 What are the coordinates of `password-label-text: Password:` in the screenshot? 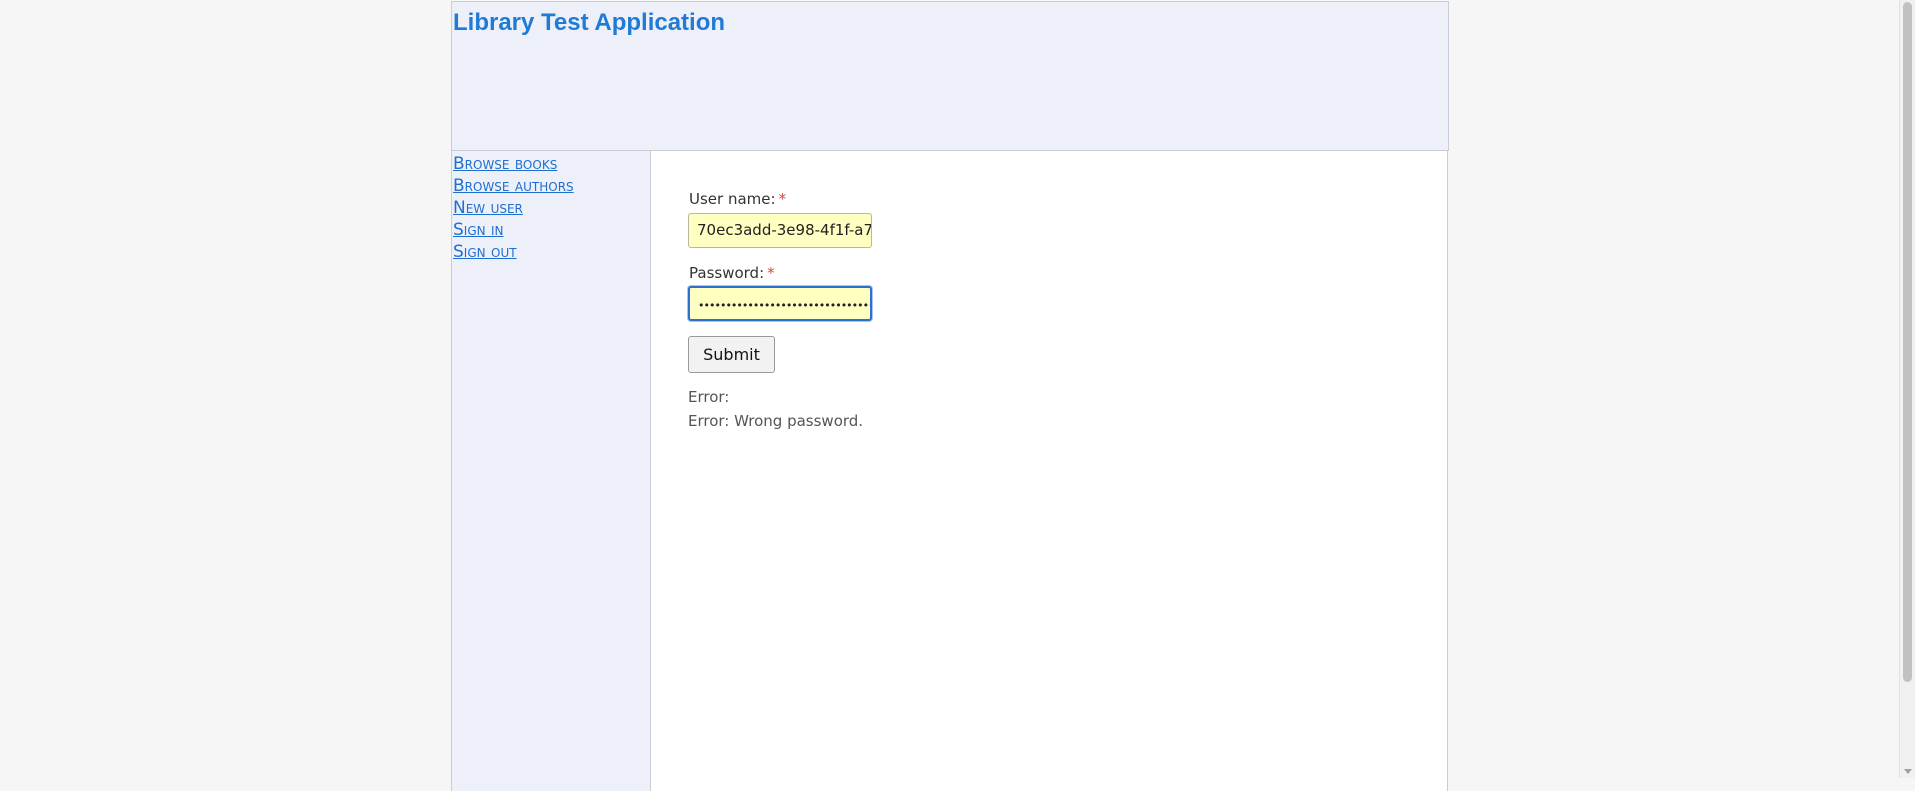 It's located at (727, 273).